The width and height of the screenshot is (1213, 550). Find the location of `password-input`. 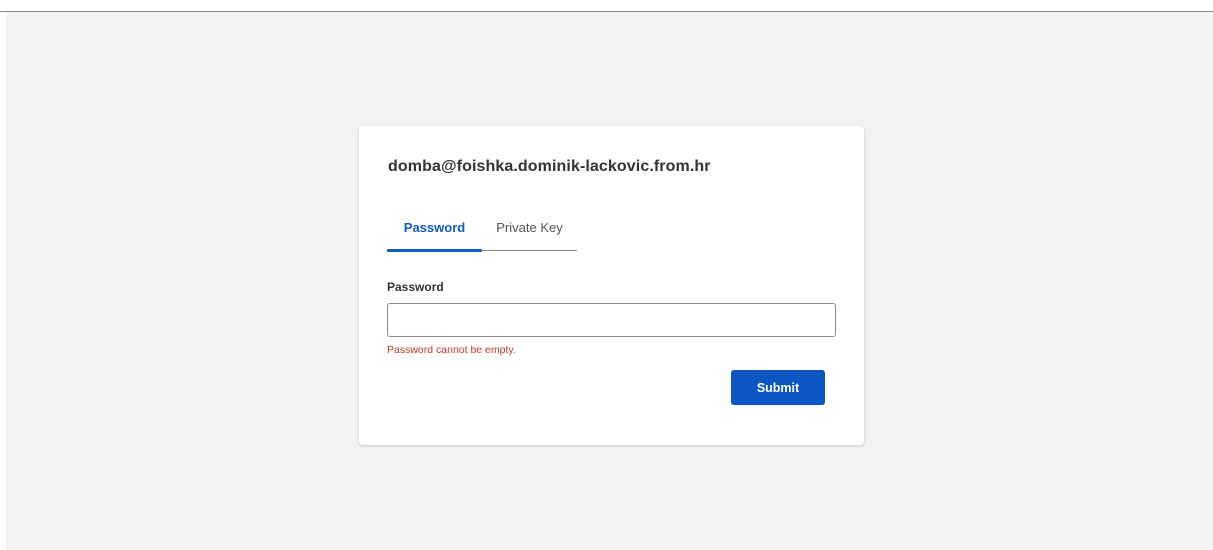

password-input is located at coordinates (611, 320).